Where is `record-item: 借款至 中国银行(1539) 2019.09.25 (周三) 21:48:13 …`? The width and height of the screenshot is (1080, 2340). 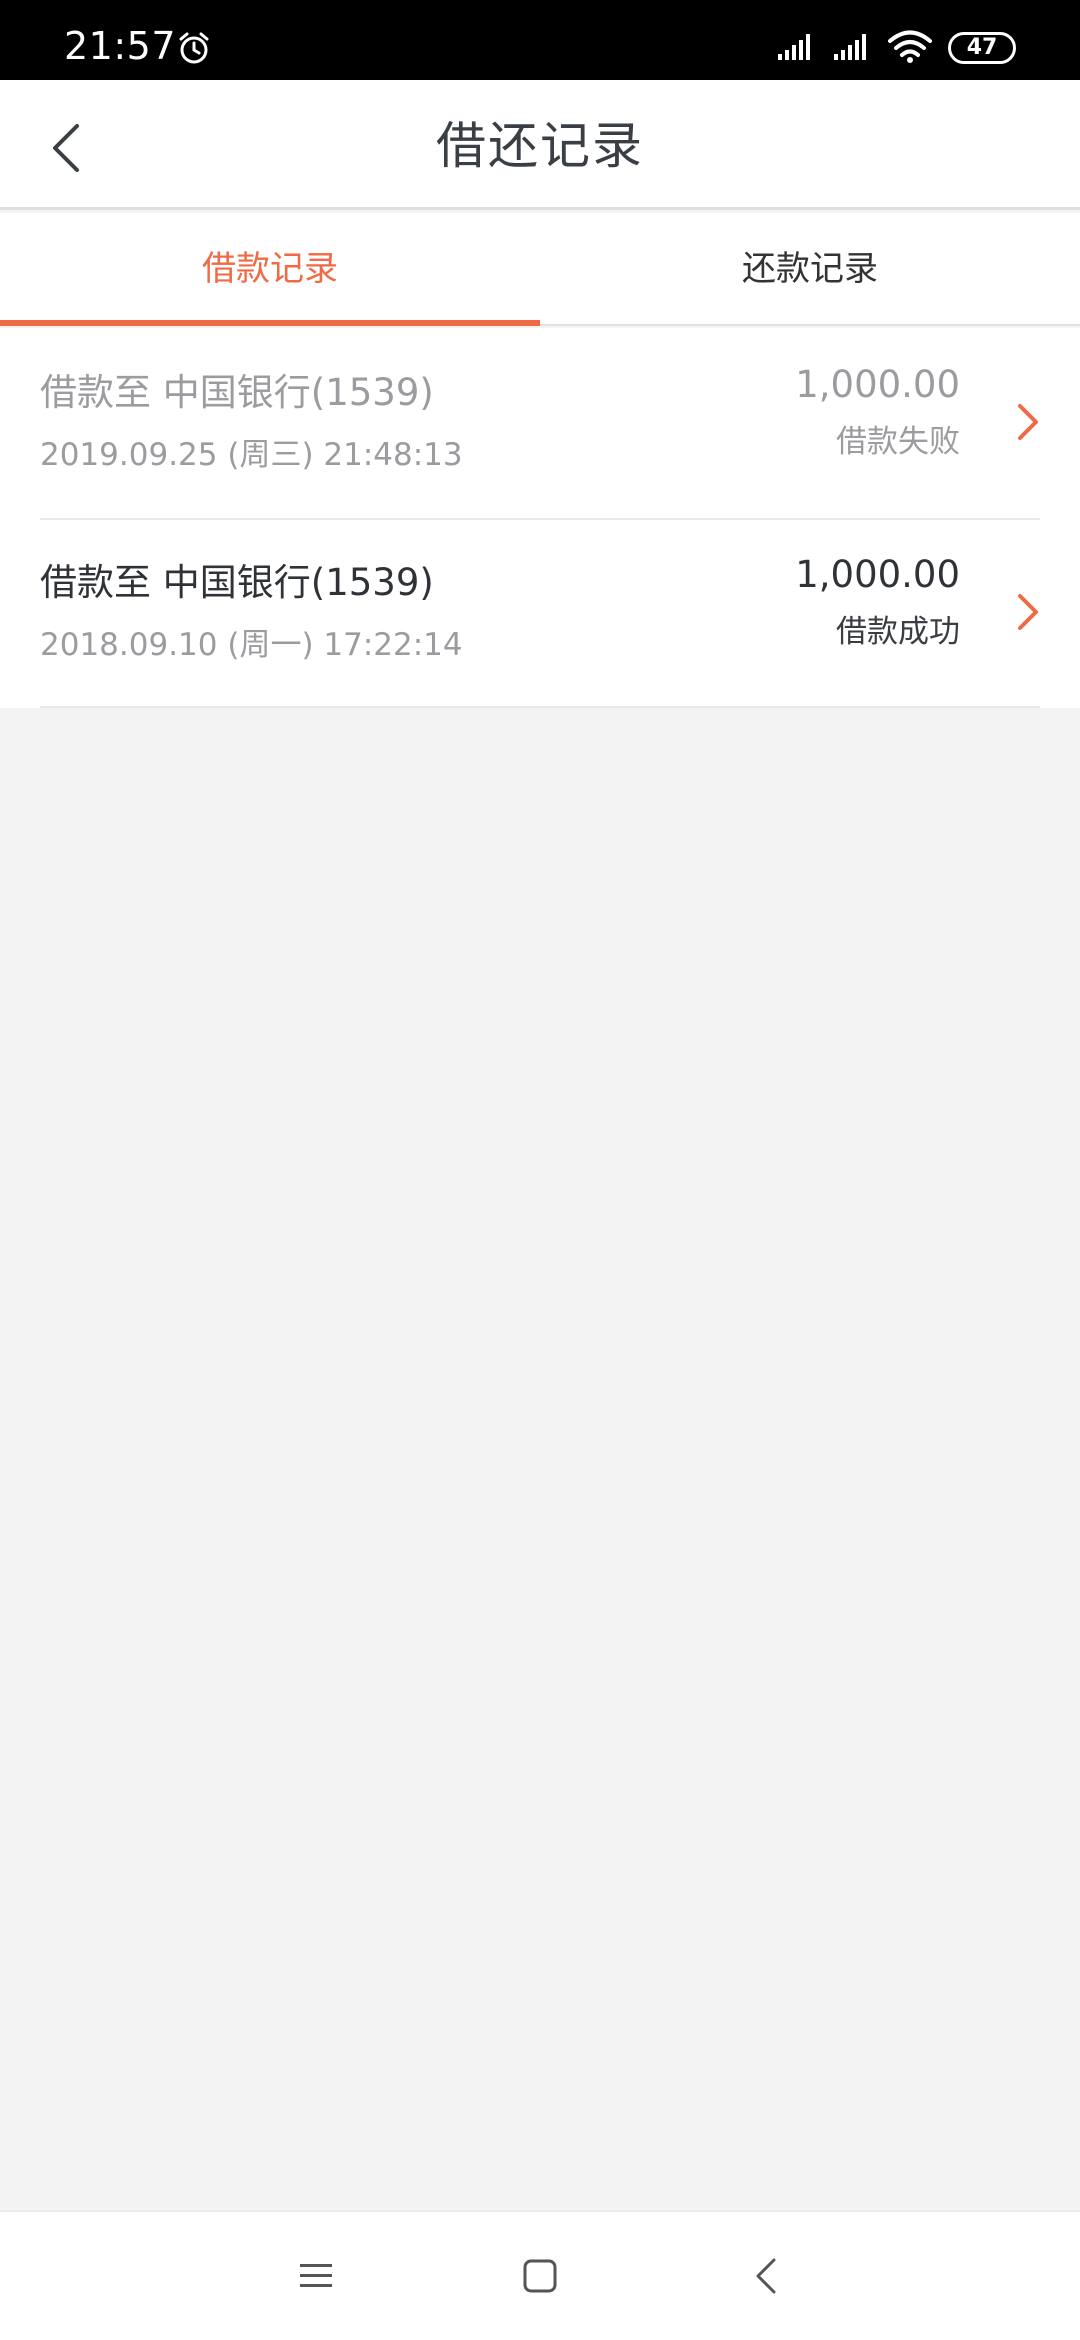
record-item: 借款至 中国银行(1539) 2019.09.25 (周三) 21:48:13 … is located at coordinates (540, 423).